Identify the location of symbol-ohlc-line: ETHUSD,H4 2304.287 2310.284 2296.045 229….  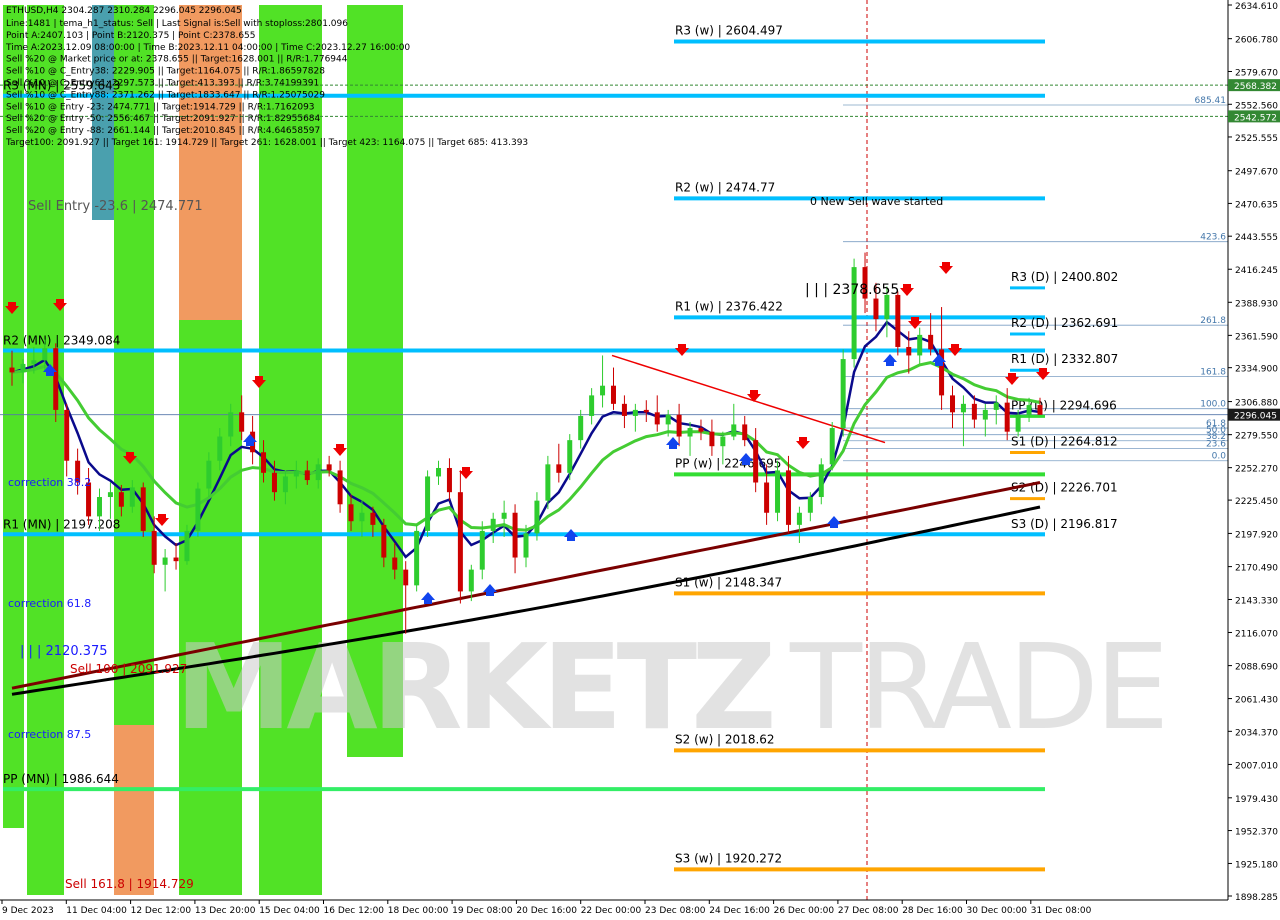
(124, 11).